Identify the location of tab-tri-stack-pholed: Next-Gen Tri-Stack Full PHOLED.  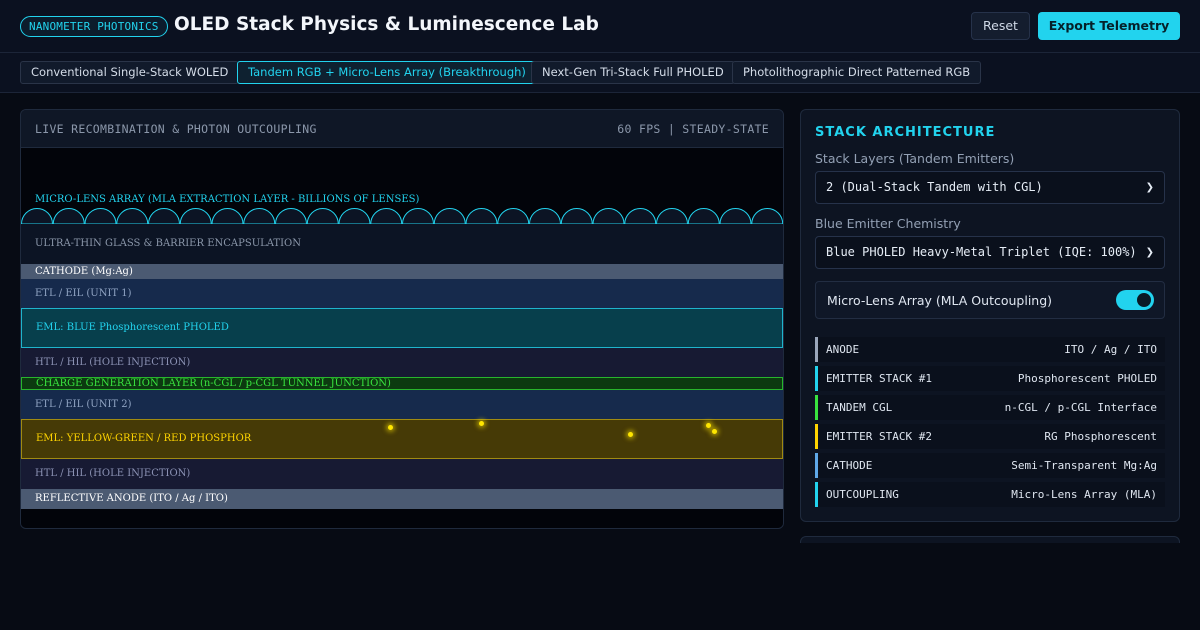
(633, 72).